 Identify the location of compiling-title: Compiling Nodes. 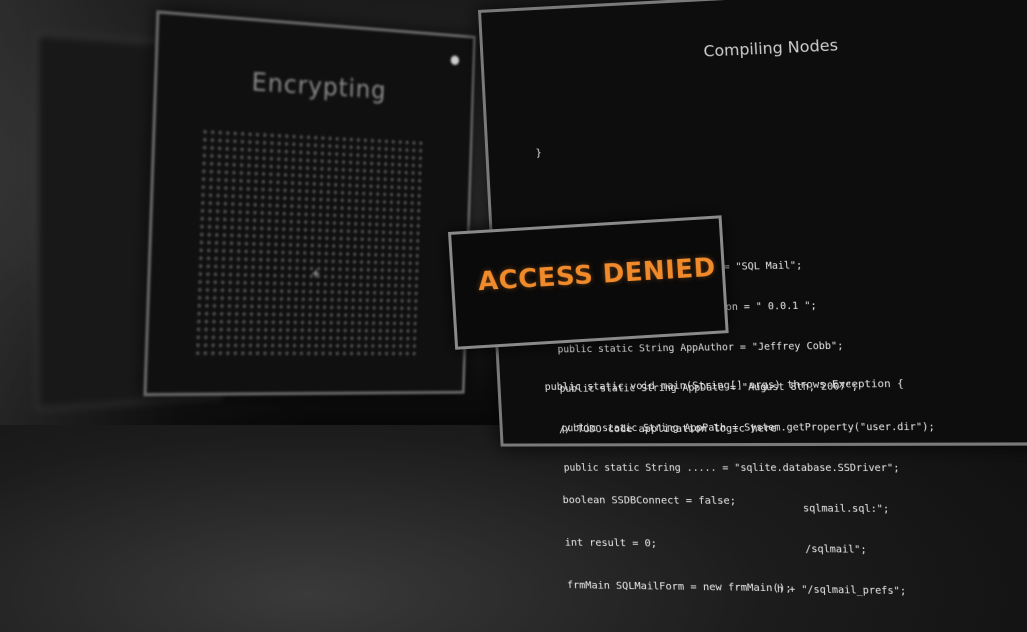
(755, 47).